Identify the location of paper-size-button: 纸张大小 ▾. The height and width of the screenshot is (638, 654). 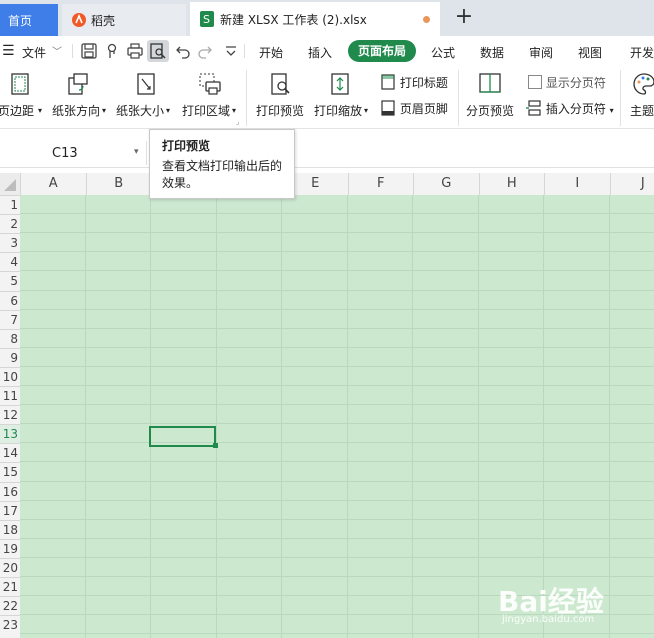
(147, 97).